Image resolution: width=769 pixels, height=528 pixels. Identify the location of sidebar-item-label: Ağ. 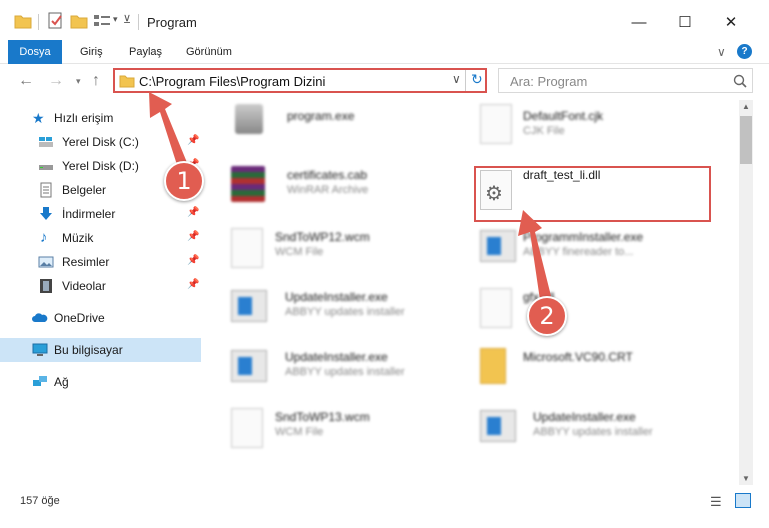
(61, 382).